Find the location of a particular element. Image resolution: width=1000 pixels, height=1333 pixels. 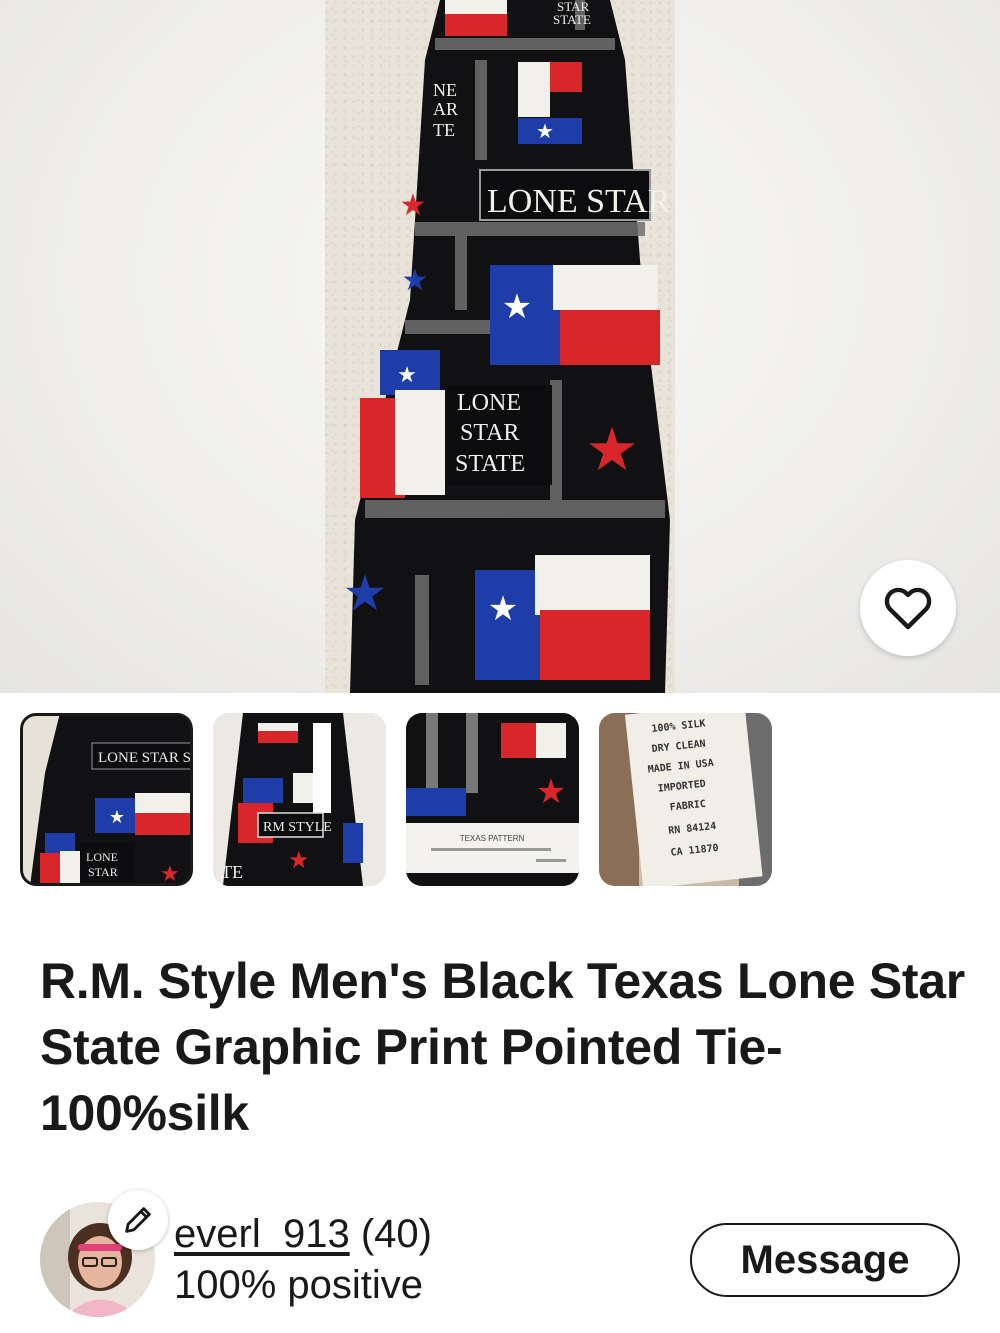

tie-text-state-top: STATE is located at coordinates (572, 19).